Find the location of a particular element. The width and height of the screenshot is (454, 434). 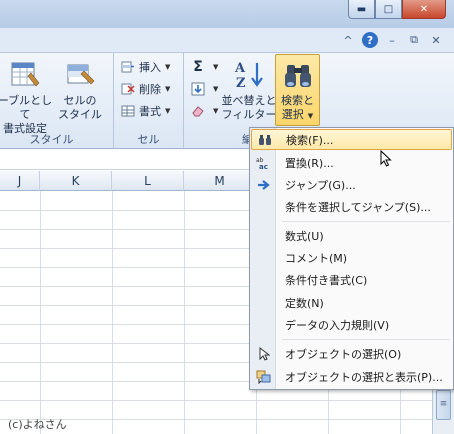

fill-button: ▼ is located at coordinates (204, 89).